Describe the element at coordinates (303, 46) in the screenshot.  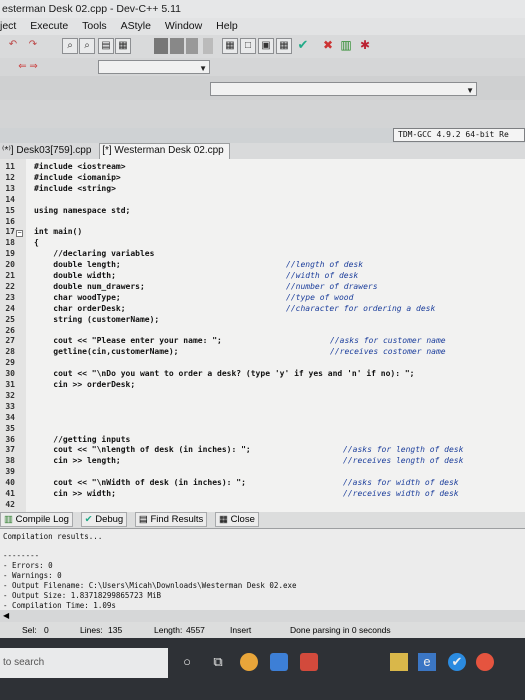
I see `check-icon: ✔` at that location.